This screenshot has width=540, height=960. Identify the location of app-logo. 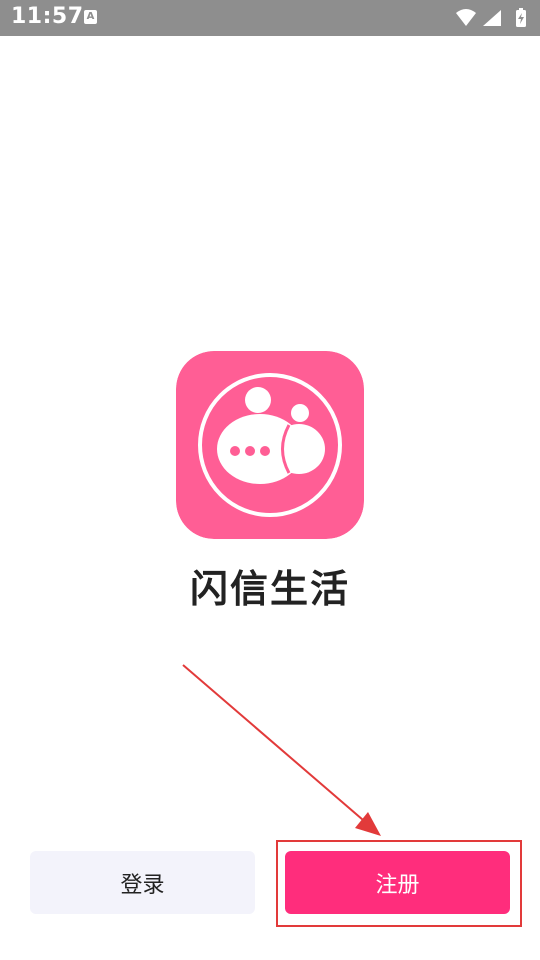
(270, 445).